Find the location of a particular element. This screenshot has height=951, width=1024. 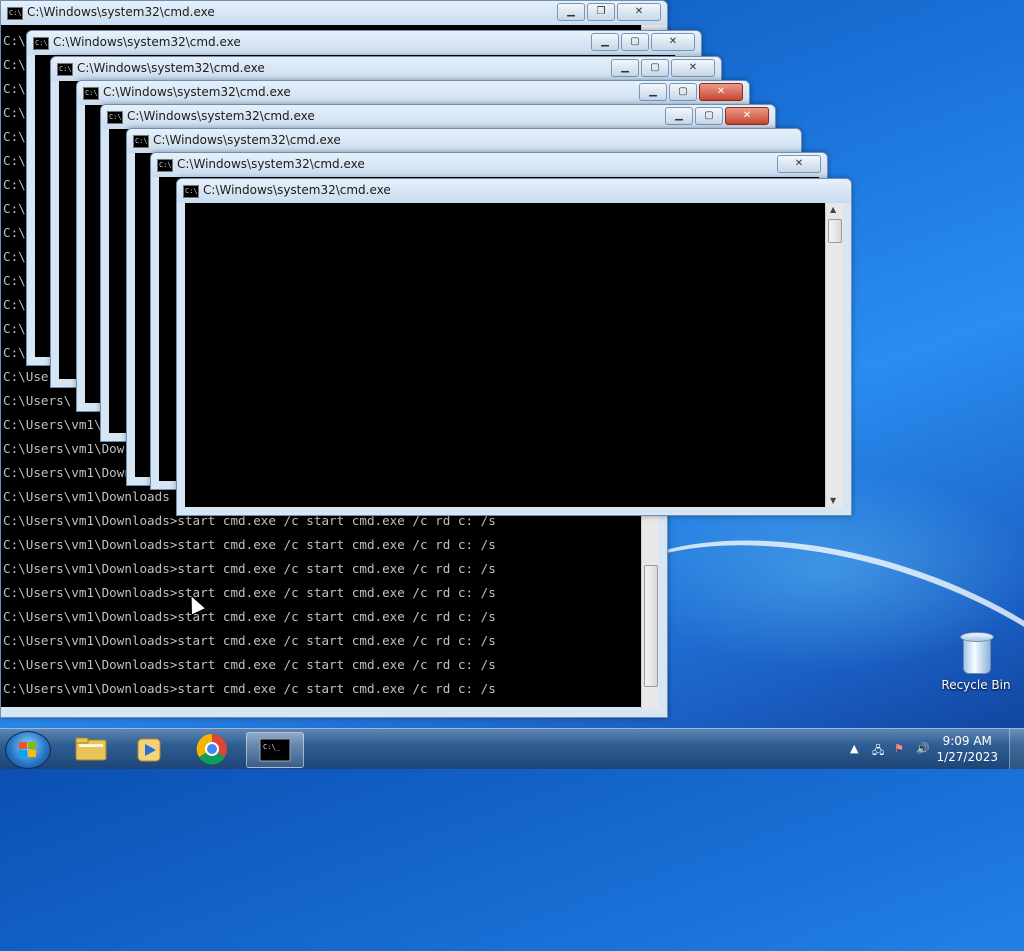

action-center-flag-icon: ⚑ is located at coordinates (901, 749).